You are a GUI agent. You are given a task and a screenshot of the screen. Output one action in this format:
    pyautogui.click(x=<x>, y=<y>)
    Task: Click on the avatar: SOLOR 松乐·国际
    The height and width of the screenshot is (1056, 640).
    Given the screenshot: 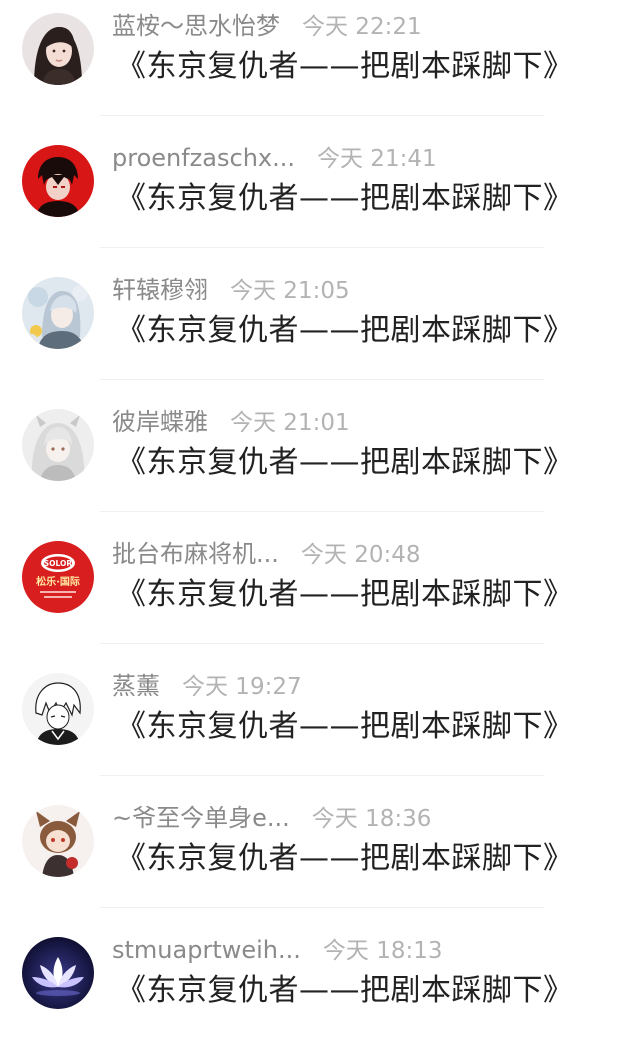 What is the action you would take?
    pyautogui.click(x=58, y=577)
    